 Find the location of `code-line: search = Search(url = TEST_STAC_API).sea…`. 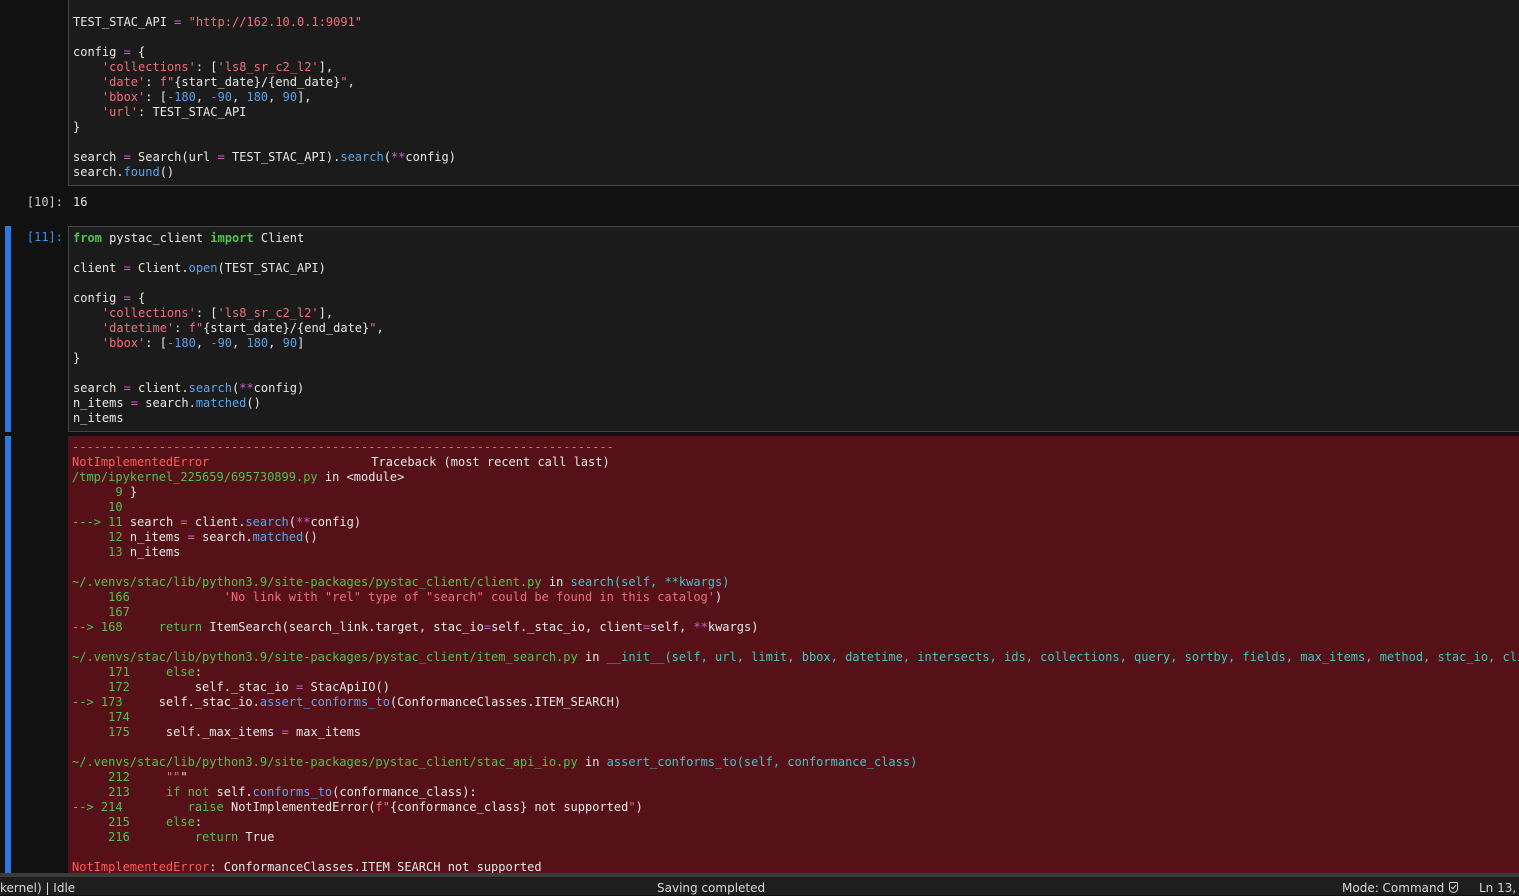

code-line: search = Search(url = TEST_STAC_API).sea… is located at coordinates (264, 157).